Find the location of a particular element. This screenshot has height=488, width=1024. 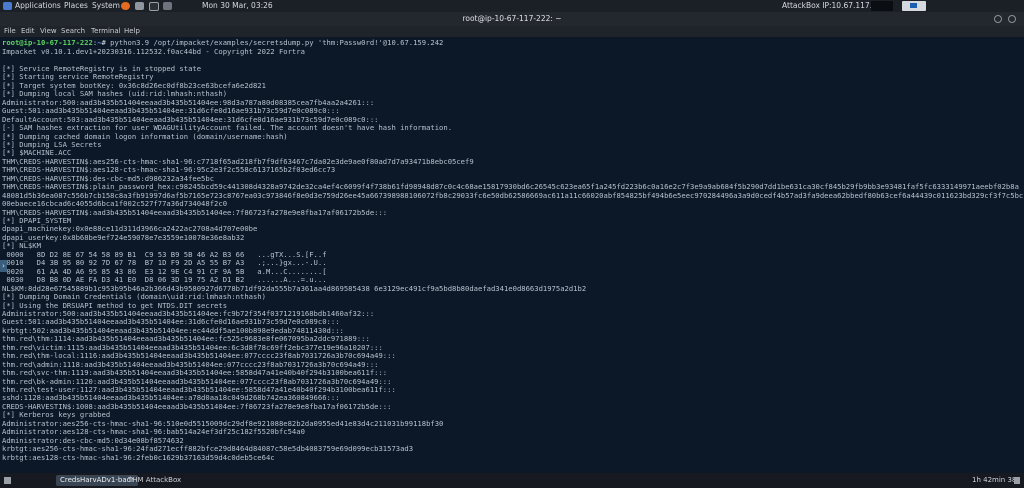

terminal-menu-bar: File Edit View Search Terminal Help is located at coordinates (512, 31).